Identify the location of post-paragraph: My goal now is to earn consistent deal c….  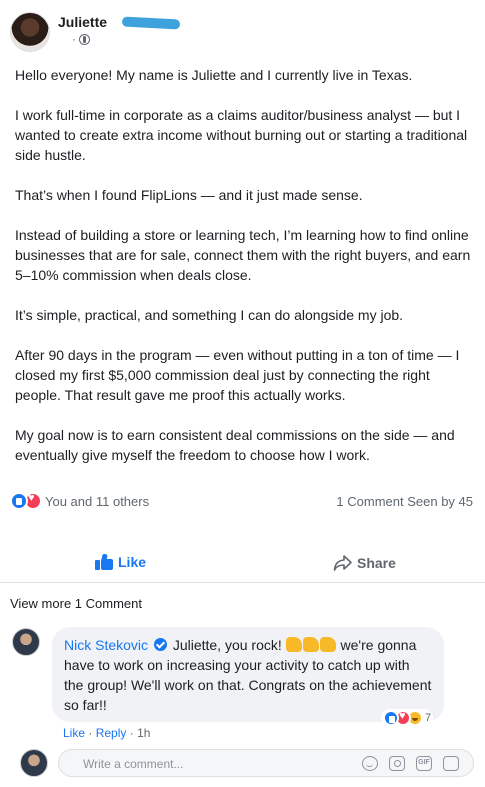
(235, 445).